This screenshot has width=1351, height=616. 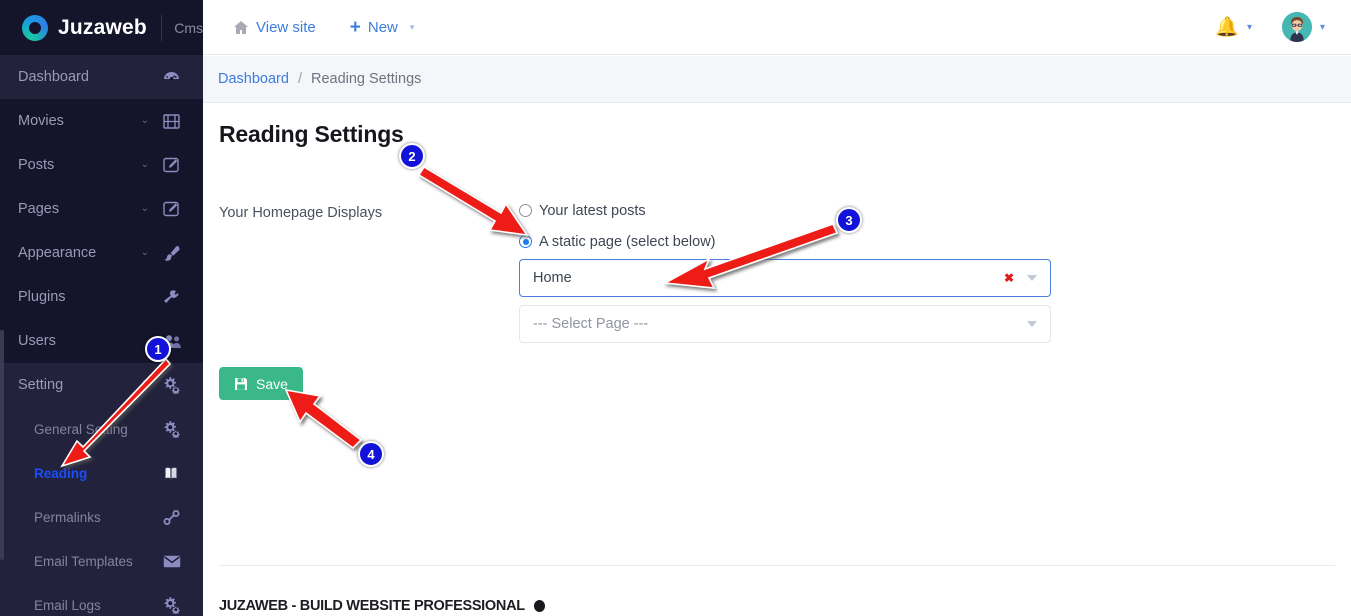 I want to click on sidebar-item-pages: Pages ⌄, so click(x=101, y=209).